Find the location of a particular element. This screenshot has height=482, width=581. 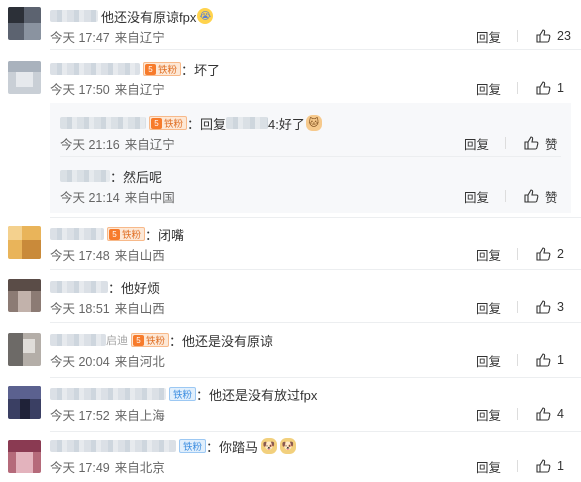

like-count: 1 is located at coordinates (560, 360).